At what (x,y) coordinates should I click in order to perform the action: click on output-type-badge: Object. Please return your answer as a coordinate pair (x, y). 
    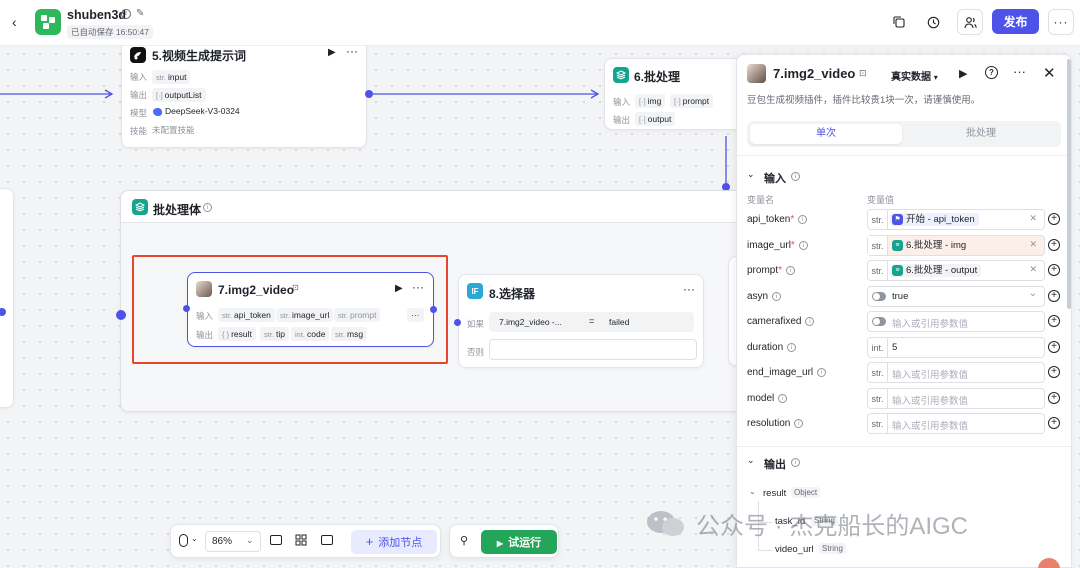
    Looking at the image, I should click on (806, 492).